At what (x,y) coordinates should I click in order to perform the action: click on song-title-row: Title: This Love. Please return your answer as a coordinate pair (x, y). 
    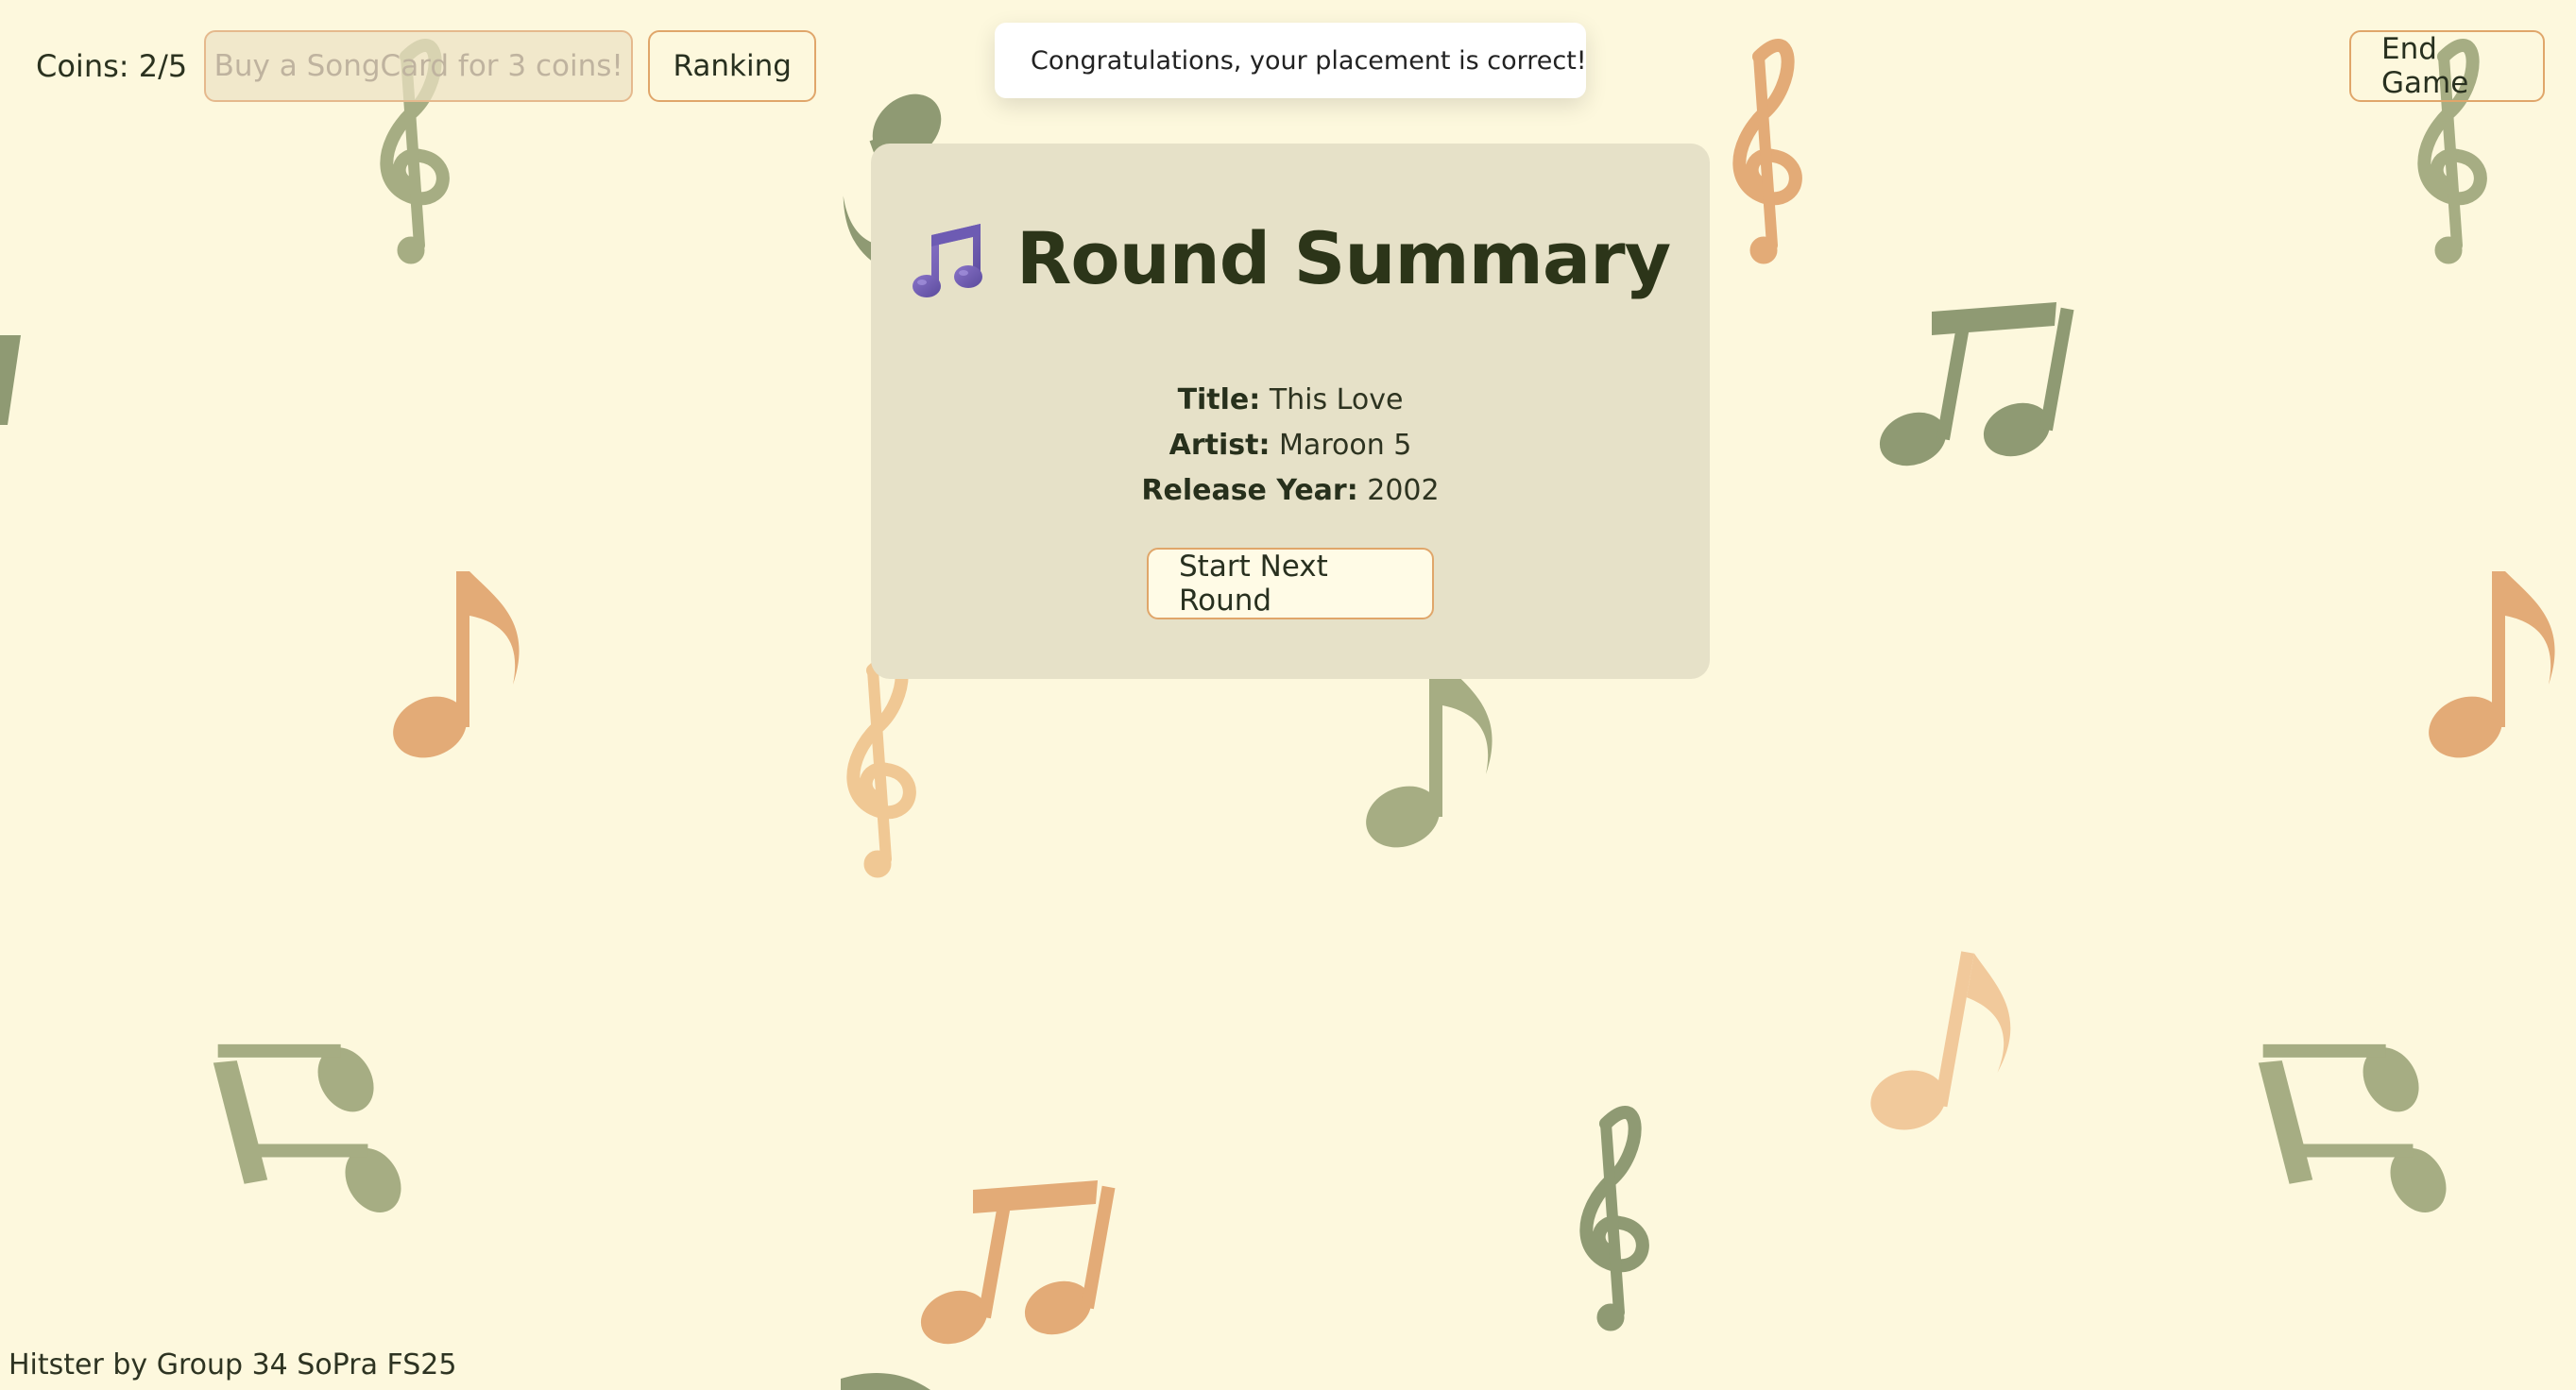
    Looking at the image, I should click on (1290, 400).